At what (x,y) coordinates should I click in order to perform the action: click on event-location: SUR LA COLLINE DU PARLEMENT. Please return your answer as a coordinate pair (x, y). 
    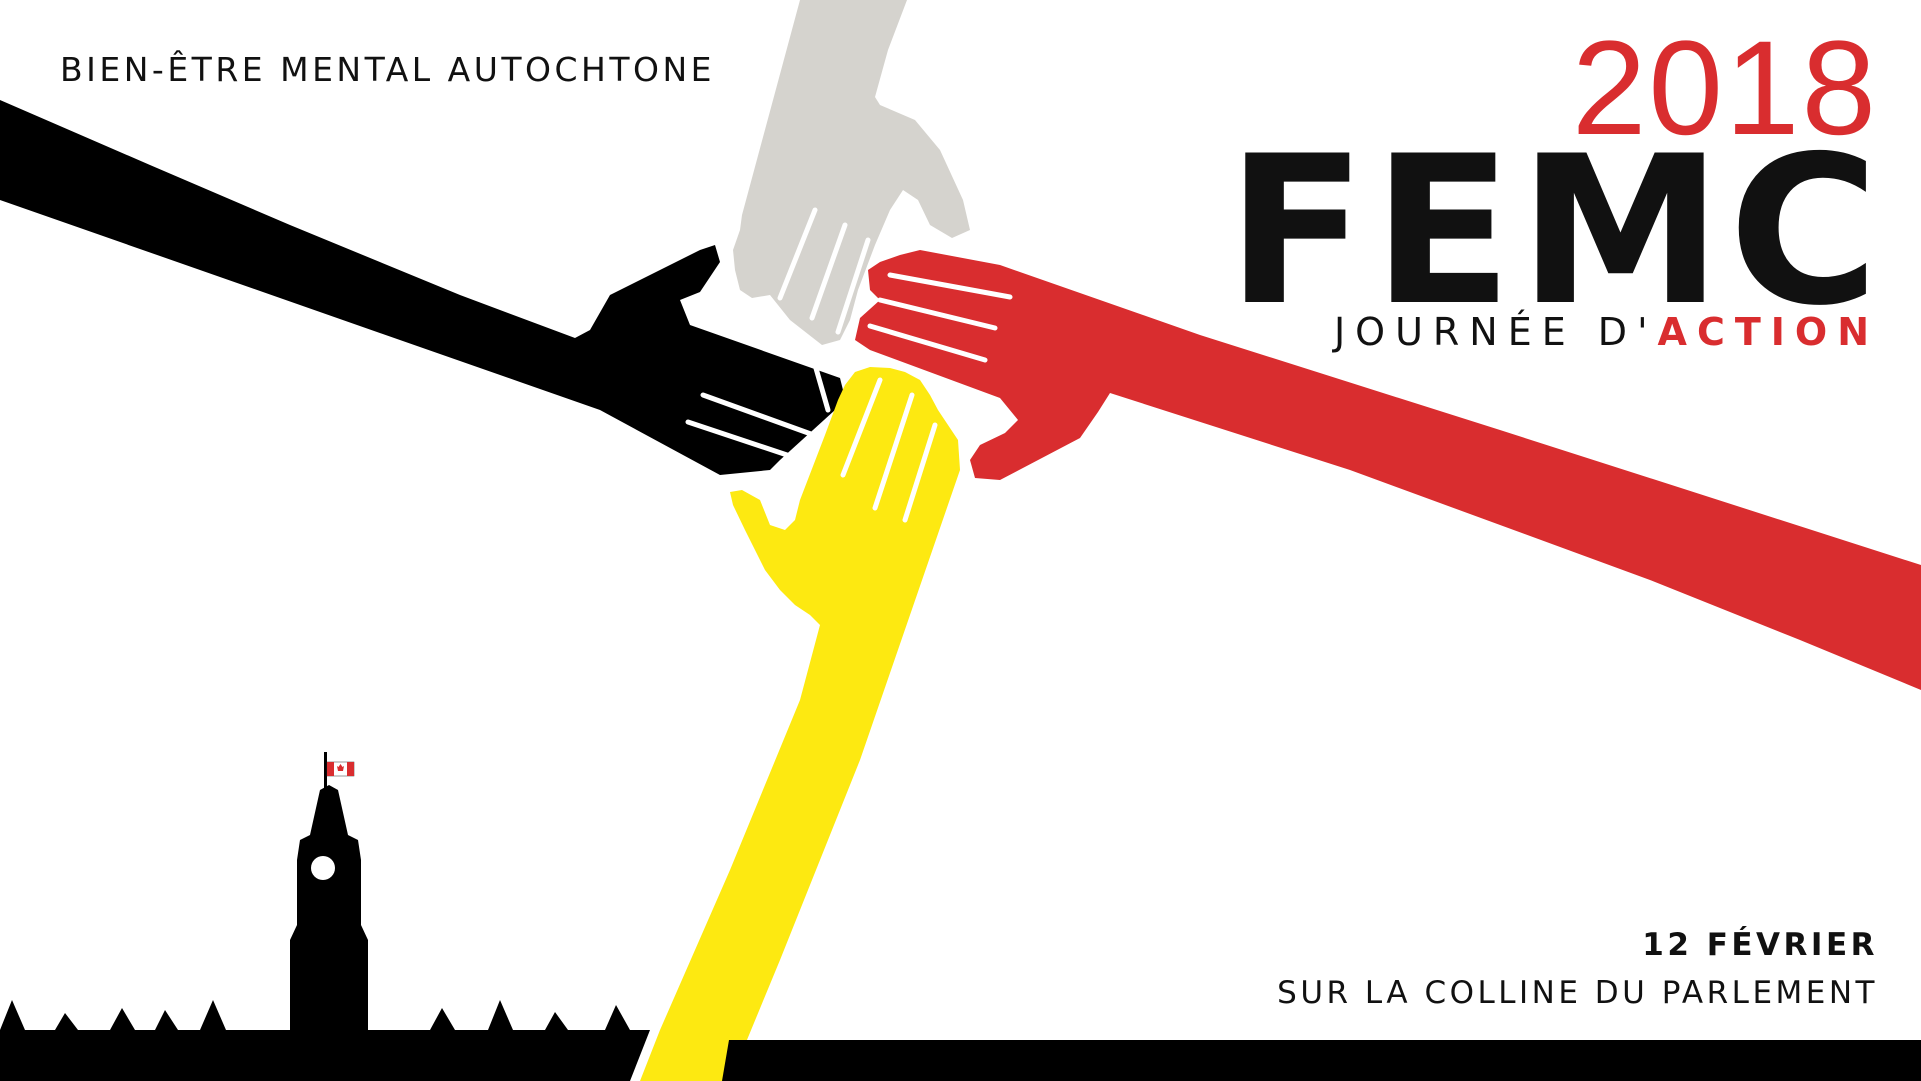
    Looking at the image, I should click on (1577, 993).